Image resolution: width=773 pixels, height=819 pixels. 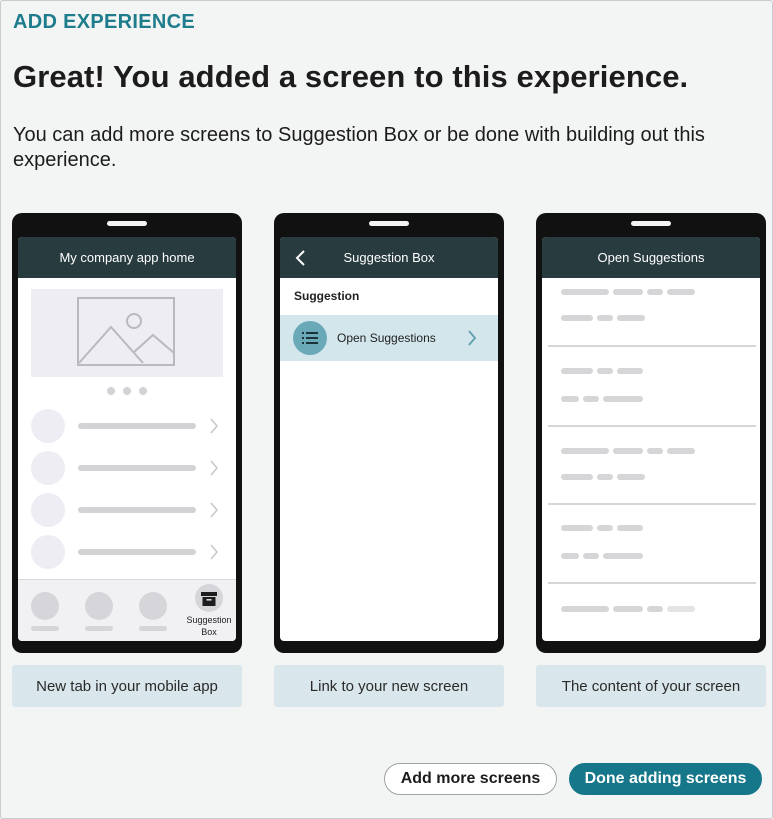 What do you see at coordinates (127, 610) in the screenshot?
I see `phone-tab-bar: Suggestion Box` at bounding box center [127, 610].